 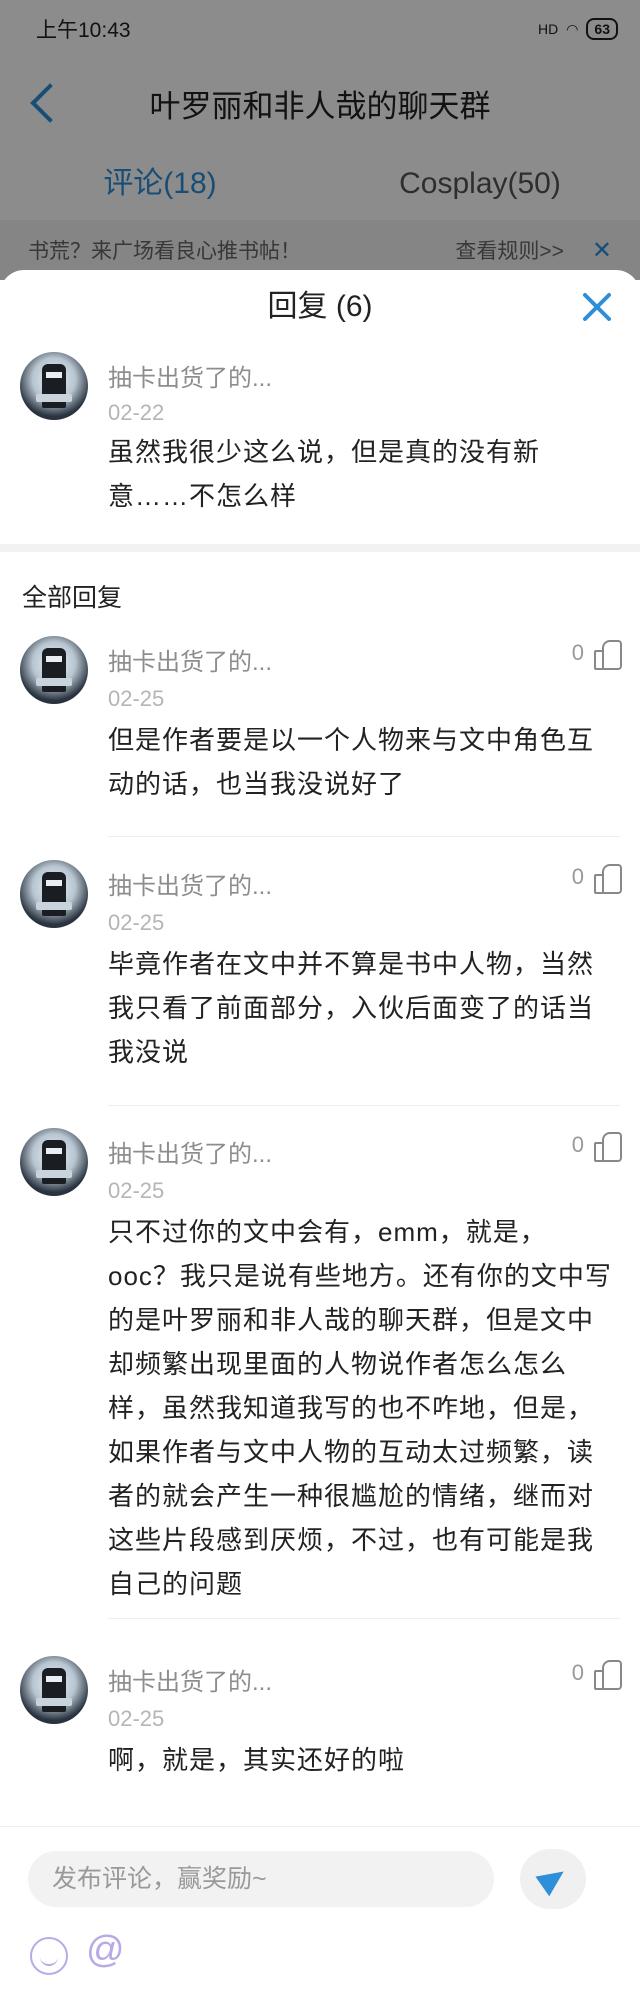 I want to click on comment-composer: 发布评论，赢奖励~ @, so click(x=320, y=1919).